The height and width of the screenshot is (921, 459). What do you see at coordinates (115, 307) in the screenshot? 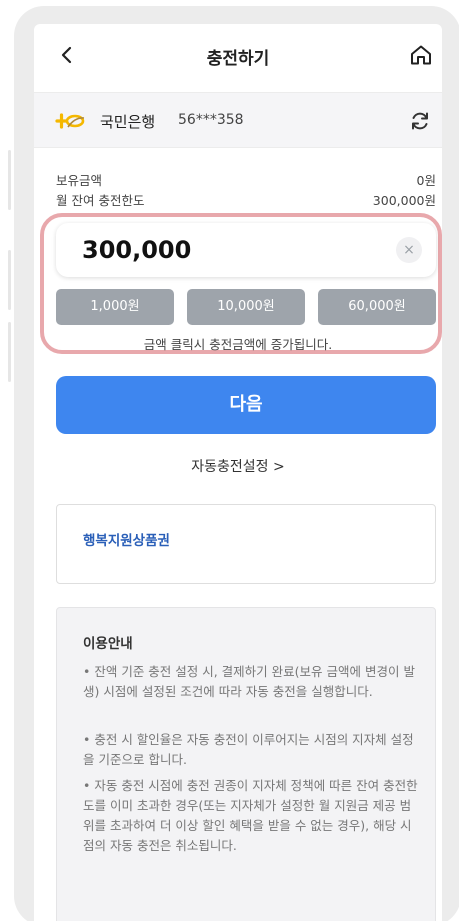
I see `amount-chip-1000: 1,000원` at bounding box center [115, 307].